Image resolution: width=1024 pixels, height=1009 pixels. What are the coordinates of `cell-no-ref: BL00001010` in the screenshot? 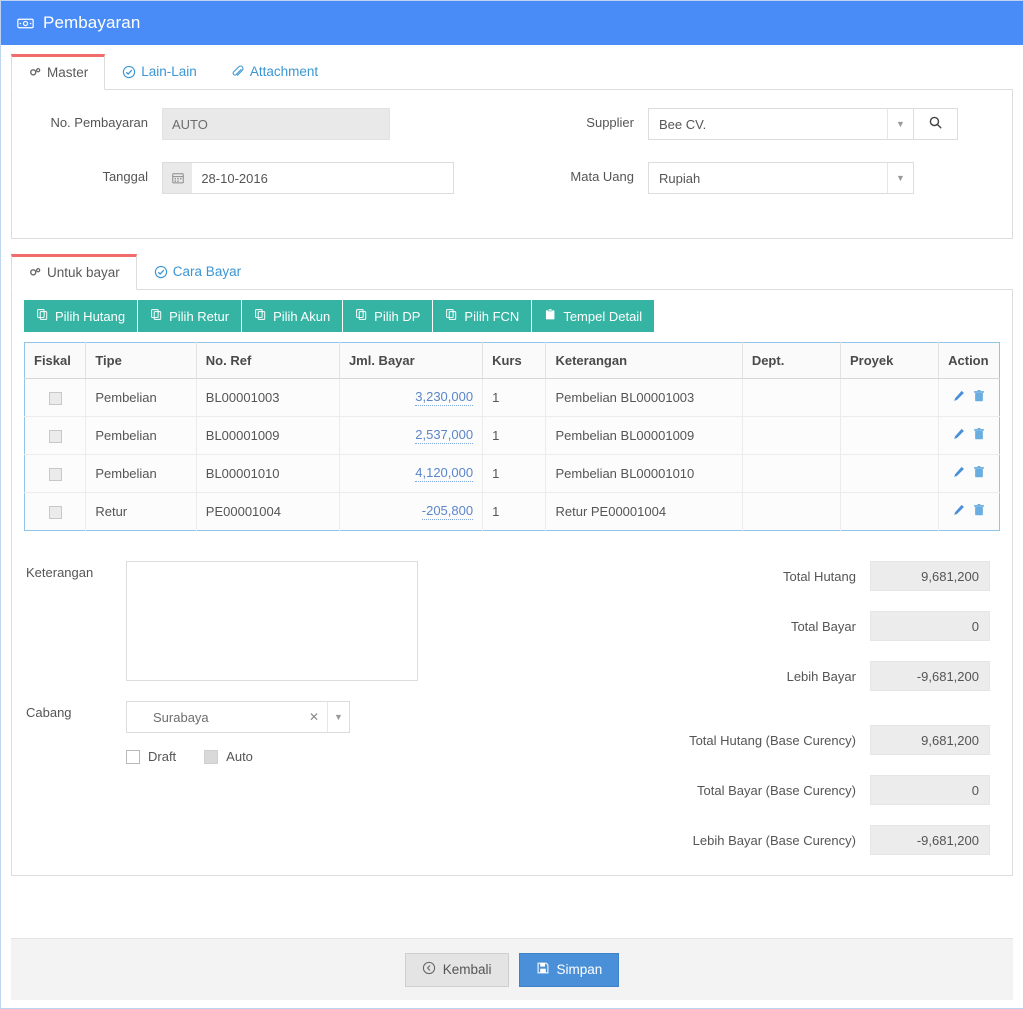 It's located at (268, 473).